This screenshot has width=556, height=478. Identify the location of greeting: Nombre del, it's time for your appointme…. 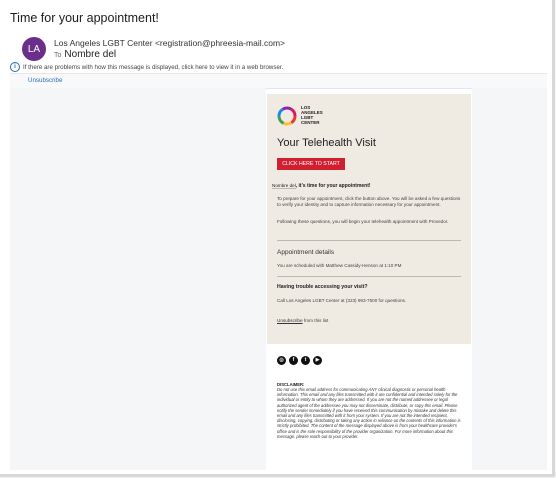
(321, 186).